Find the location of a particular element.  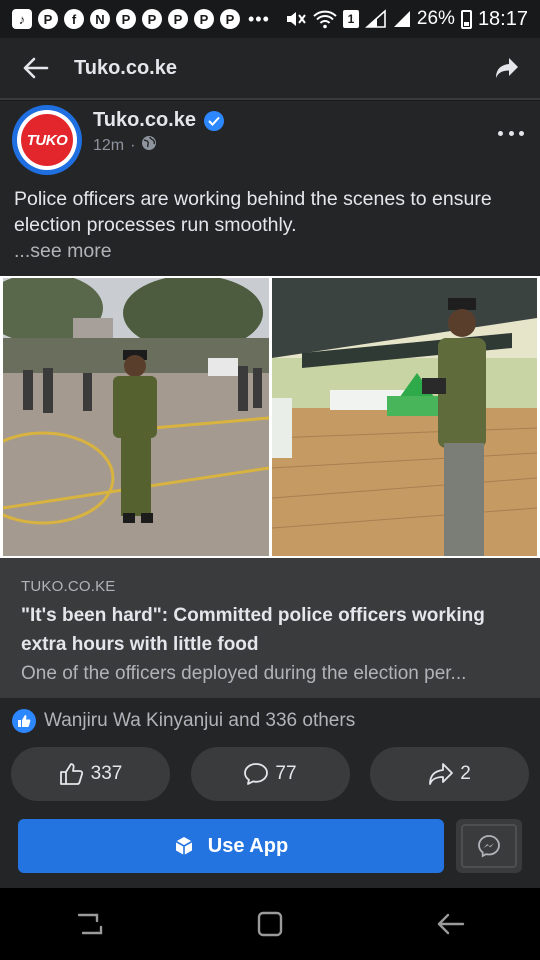

reactions-summary: Wanjiru Wa Kinyanjui and 336 others is located at coordinates (183, 721).